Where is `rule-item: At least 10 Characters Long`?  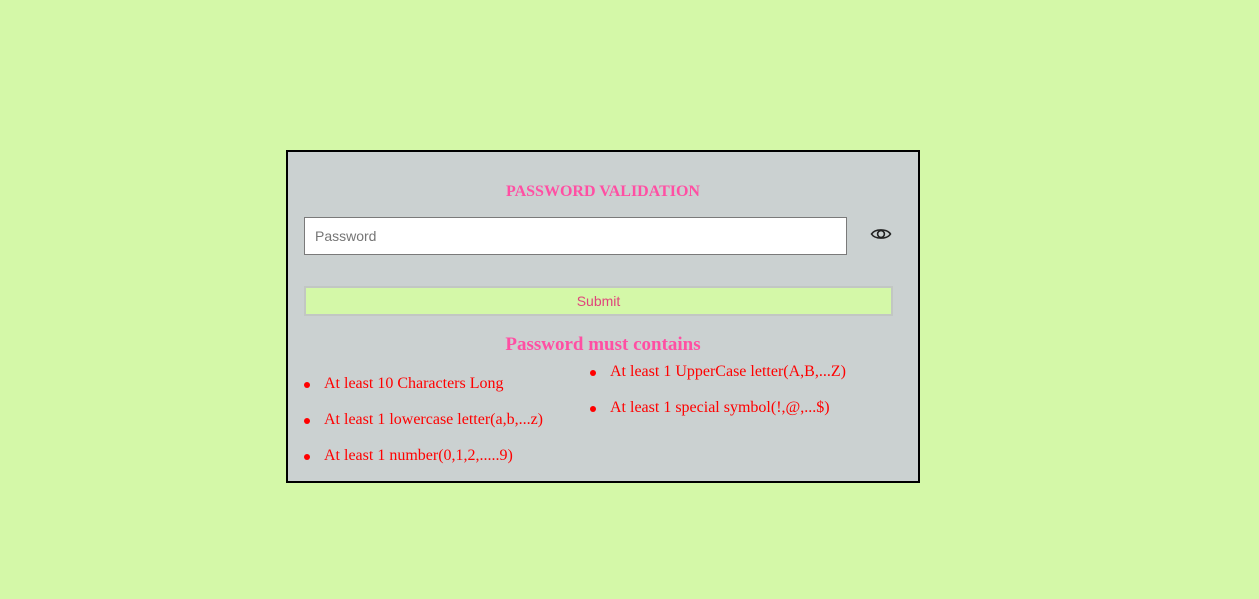 rule-item: At least 10 Characters Long is located at coordinates (422, 392).